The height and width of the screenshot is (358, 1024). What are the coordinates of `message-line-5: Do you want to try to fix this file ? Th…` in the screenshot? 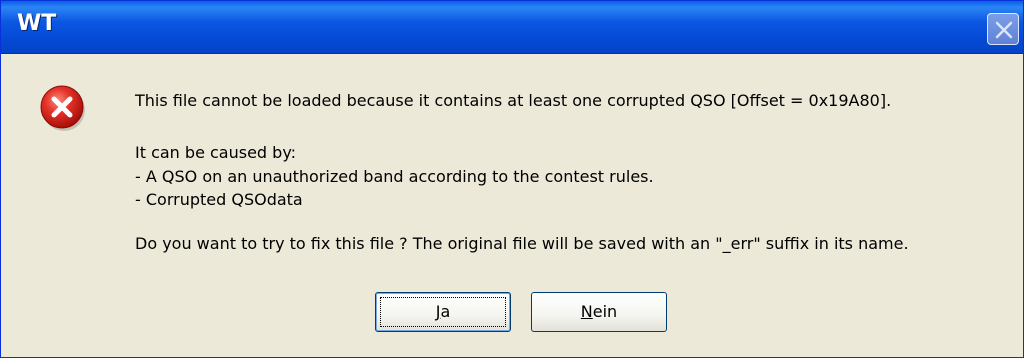 It's located at (522, 243).